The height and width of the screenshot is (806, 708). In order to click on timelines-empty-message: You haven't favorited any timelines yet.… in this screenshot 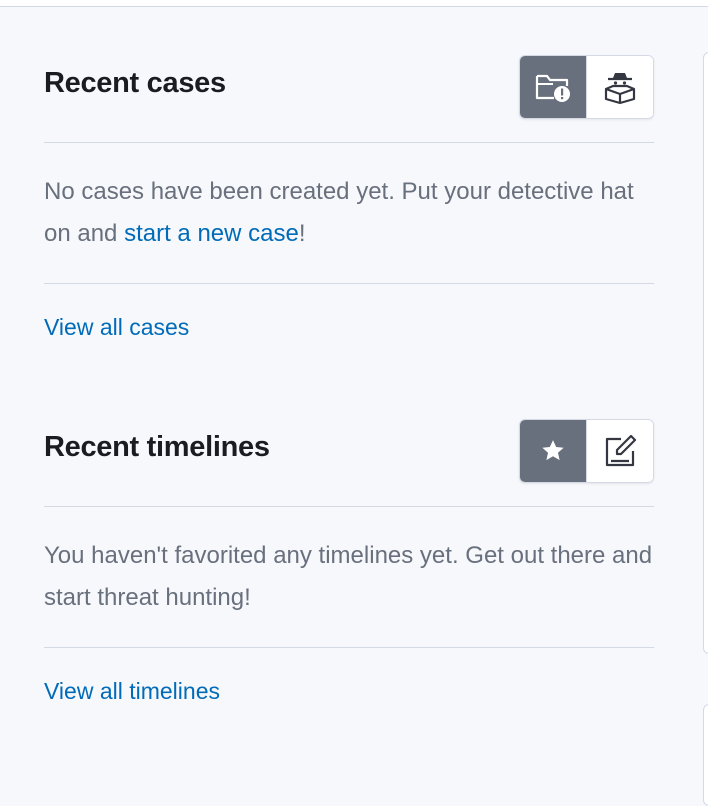, I will do `click(348, 576)`.